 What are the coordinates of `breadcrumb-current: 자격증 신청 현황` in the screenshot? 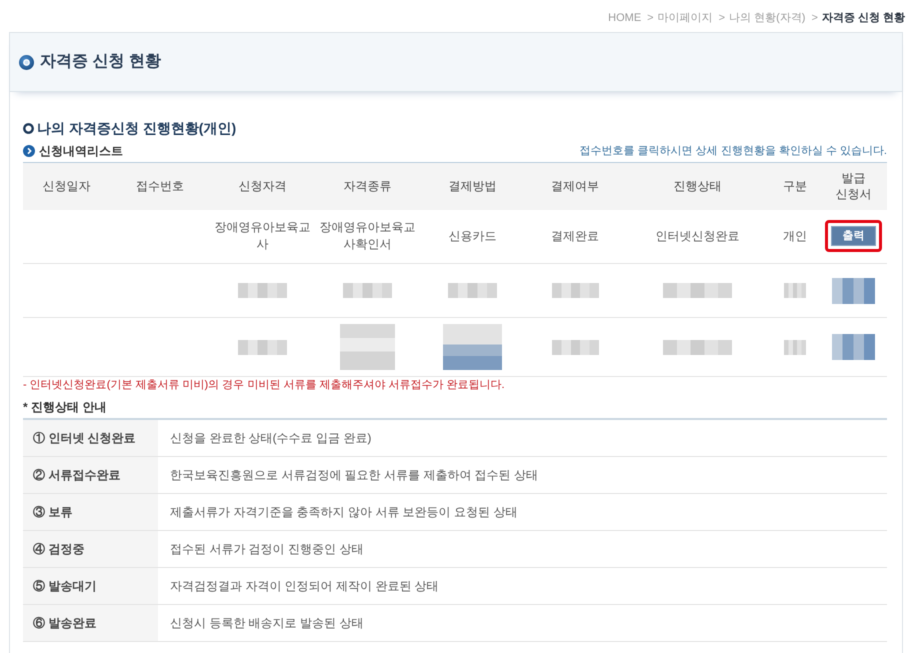 It's located at (863, 18).